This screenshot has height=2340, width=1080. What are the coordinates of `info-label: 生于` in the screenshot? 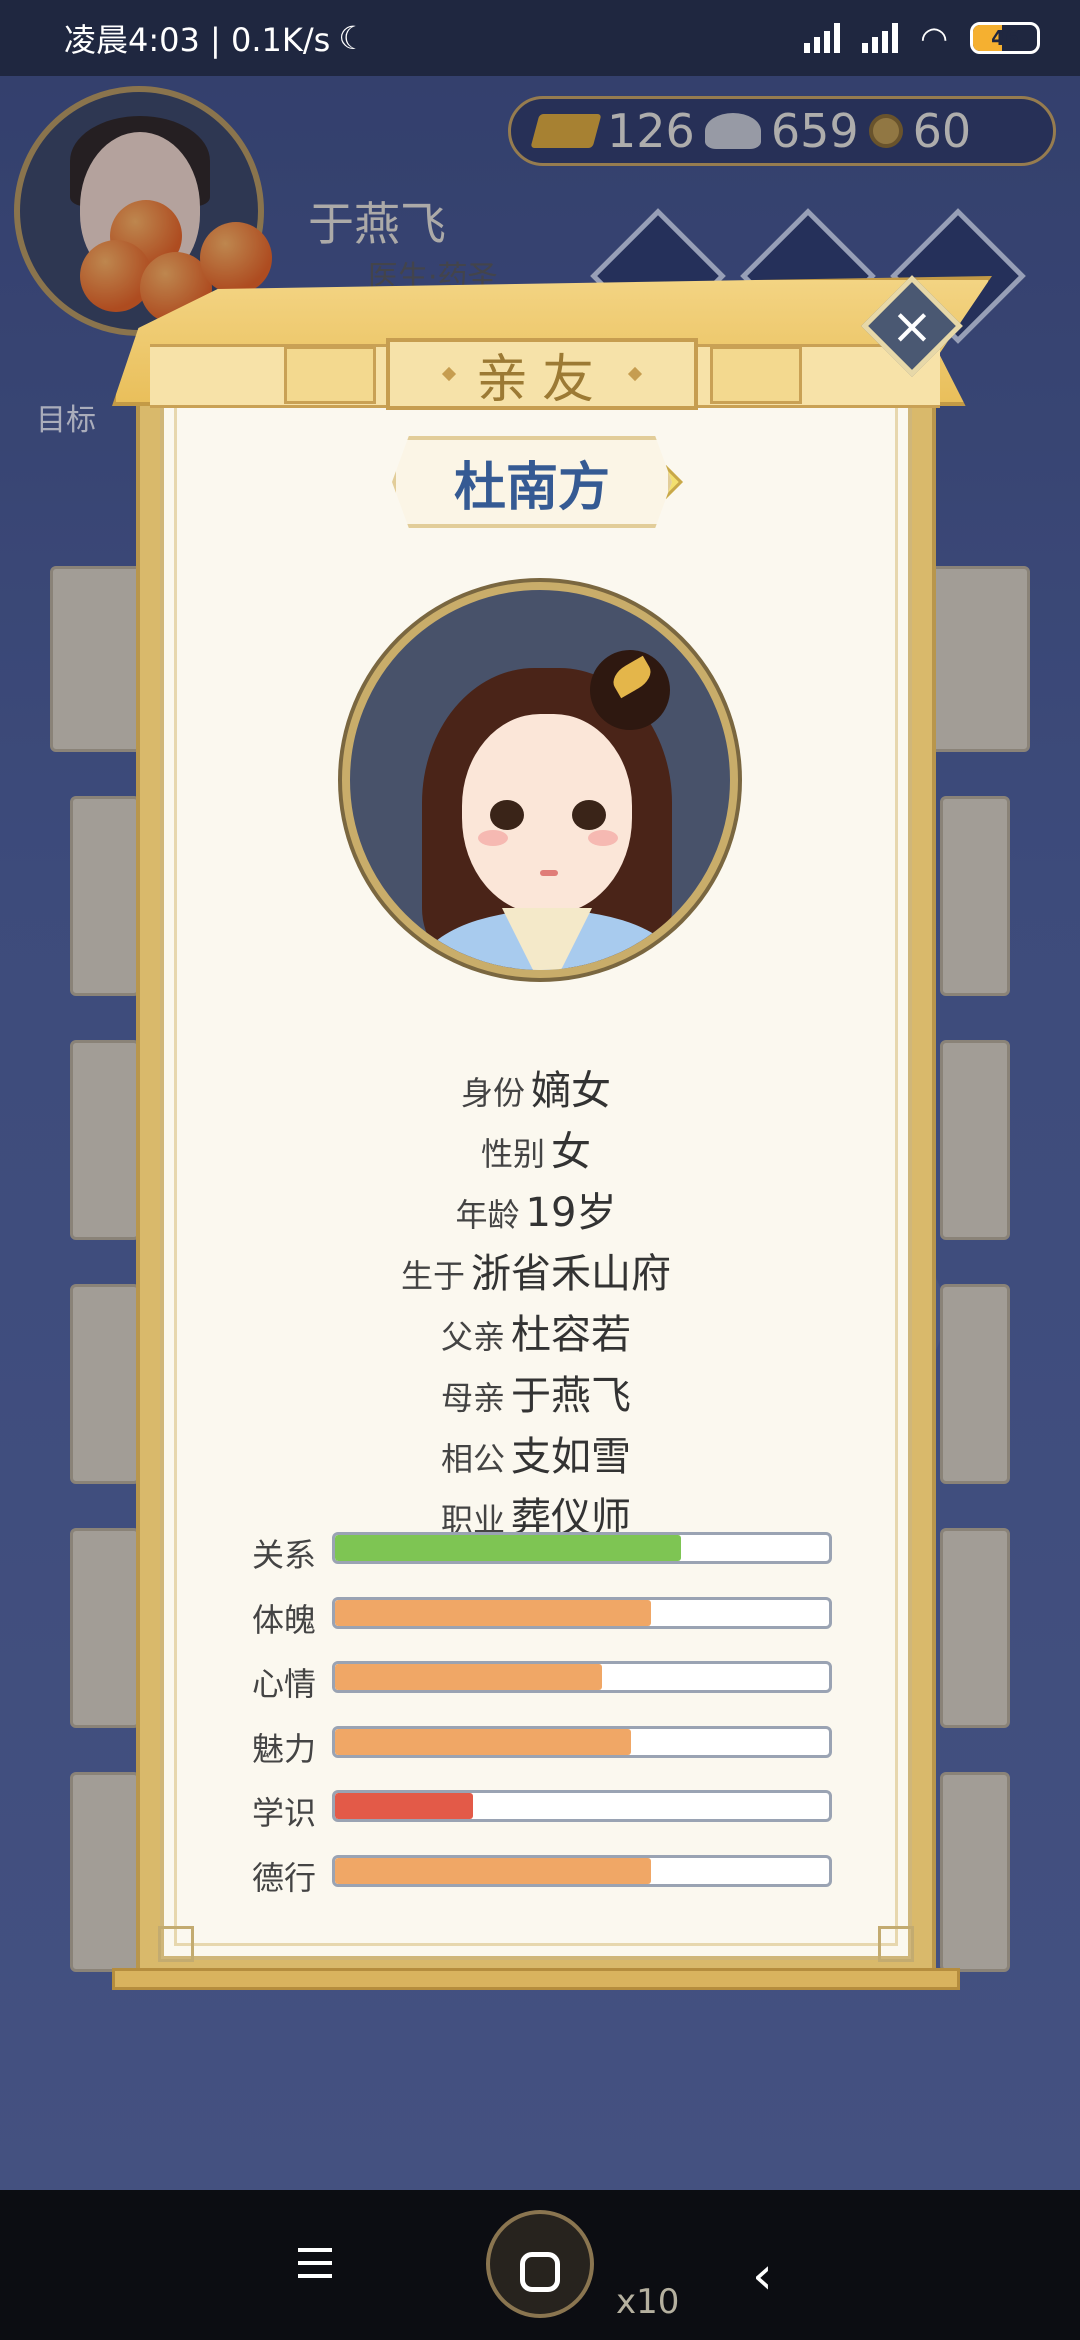 It's located at (432, 1276).